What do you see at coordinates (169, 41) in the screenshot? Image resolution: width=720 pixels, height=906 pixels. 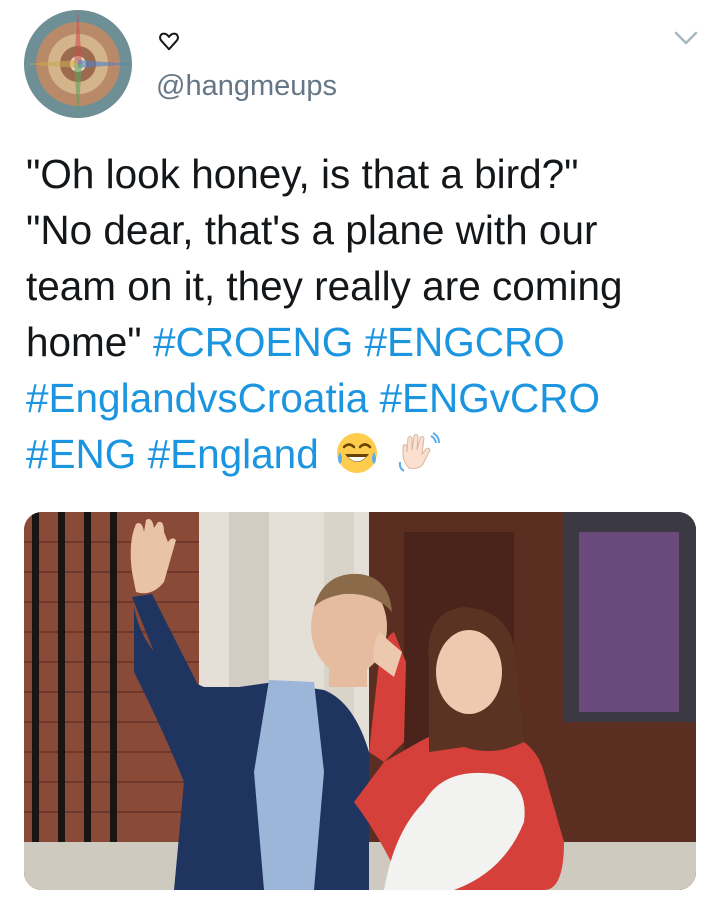 I see `heart-outline-icon` at bounding box center [169, 41].